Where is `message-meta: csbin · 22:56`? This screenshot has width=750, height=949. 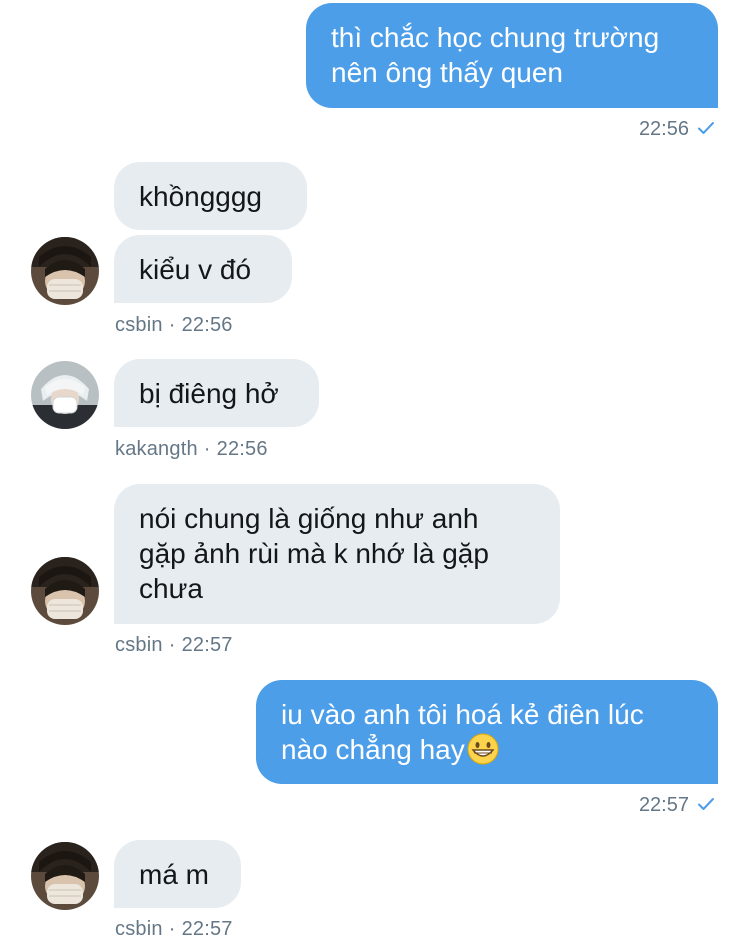
message-meta: csbin · 22:56 is located at coordinates (174, 325).